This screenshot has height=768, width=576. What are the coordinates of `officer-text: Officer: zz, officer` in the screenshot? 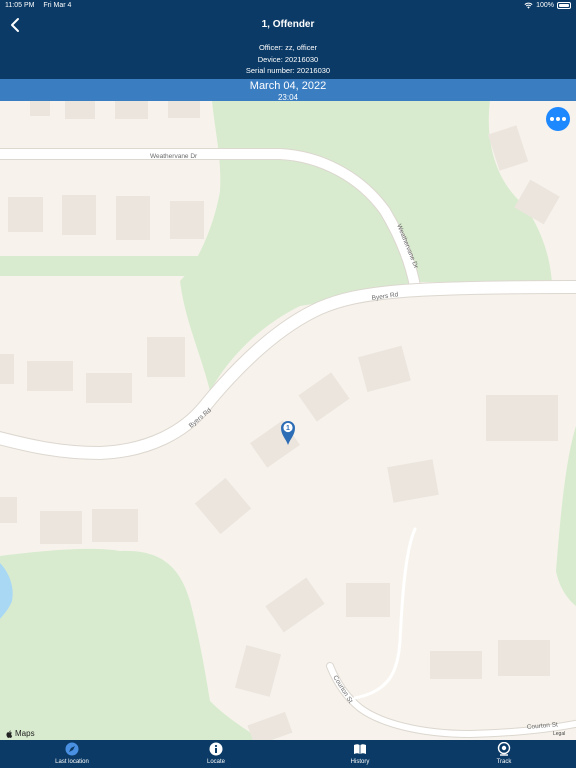 It's located at (288, 47).